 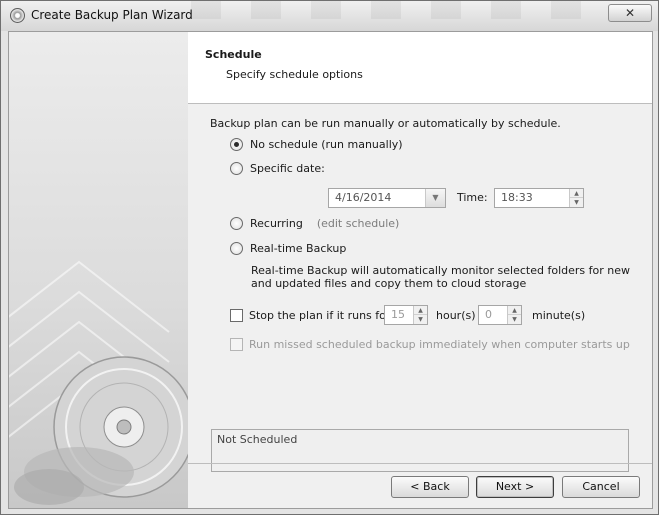 What do you see at coordinates (456, 315) in the screenshot?
I see `hours-label: hour(s)` at bounding box center [456, 315].